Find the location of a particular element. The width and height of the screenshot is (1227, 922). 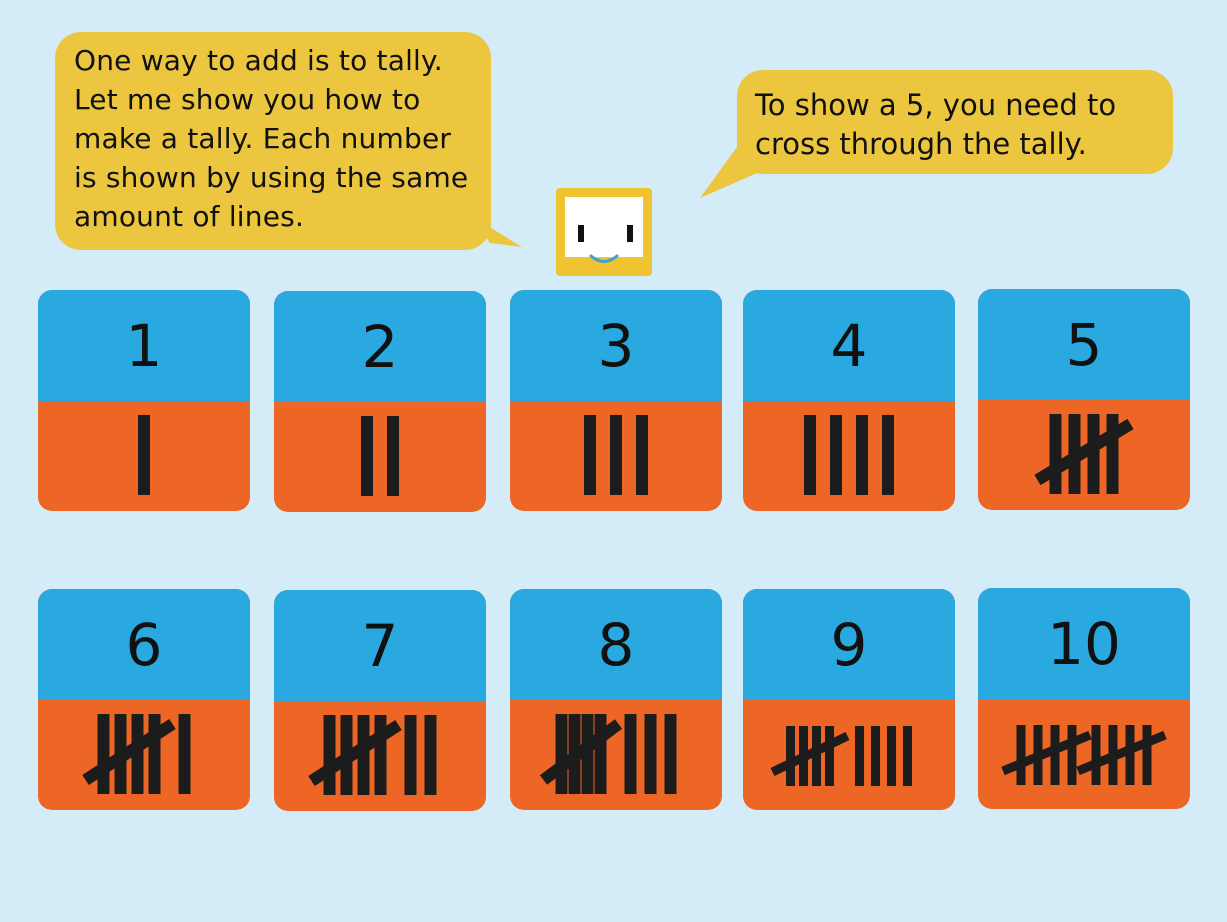

speech-bubble-right-tail is located at coordinates (732, 169).